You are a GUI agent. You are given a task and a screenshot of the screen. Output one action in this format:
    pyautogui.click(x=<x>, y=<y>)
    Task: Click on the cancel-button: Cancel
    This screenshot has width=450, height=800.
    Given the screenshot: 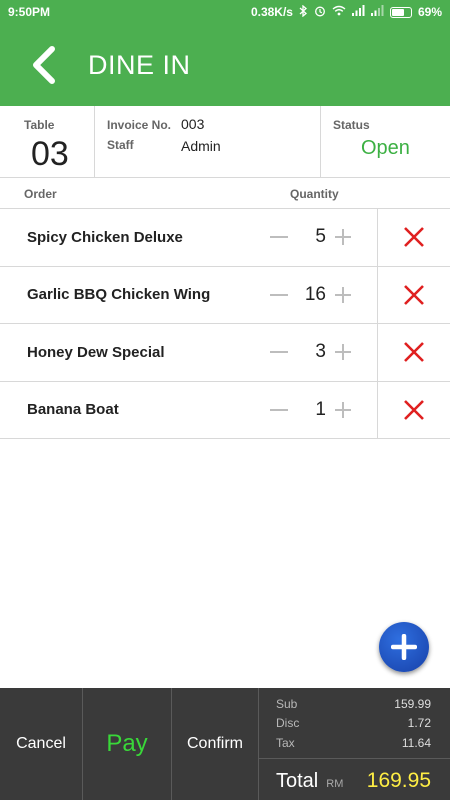 What is the action you would take?
    pyautogui.click(x=41, y=744)
    